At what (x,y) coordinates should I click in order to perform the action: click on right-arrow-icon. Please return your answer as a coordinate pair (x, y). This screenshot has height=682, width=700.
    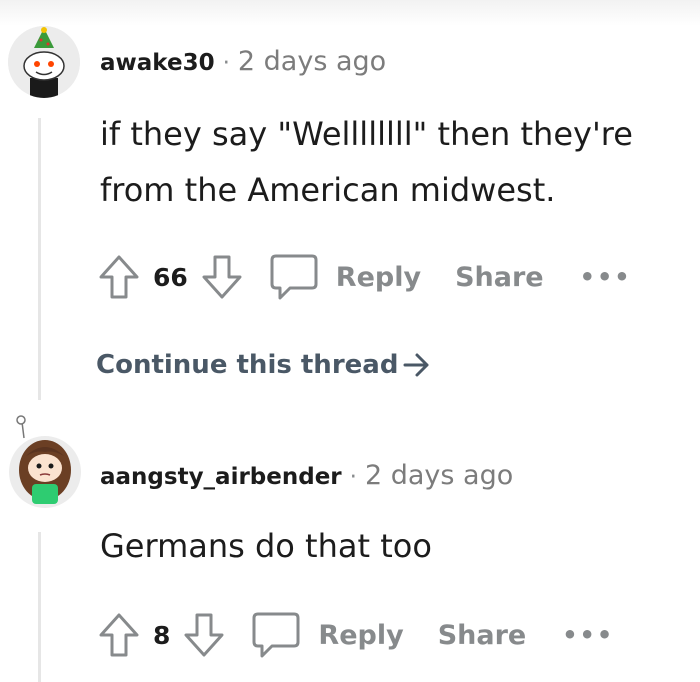
    Looking at the image, I should click on (417, 365).